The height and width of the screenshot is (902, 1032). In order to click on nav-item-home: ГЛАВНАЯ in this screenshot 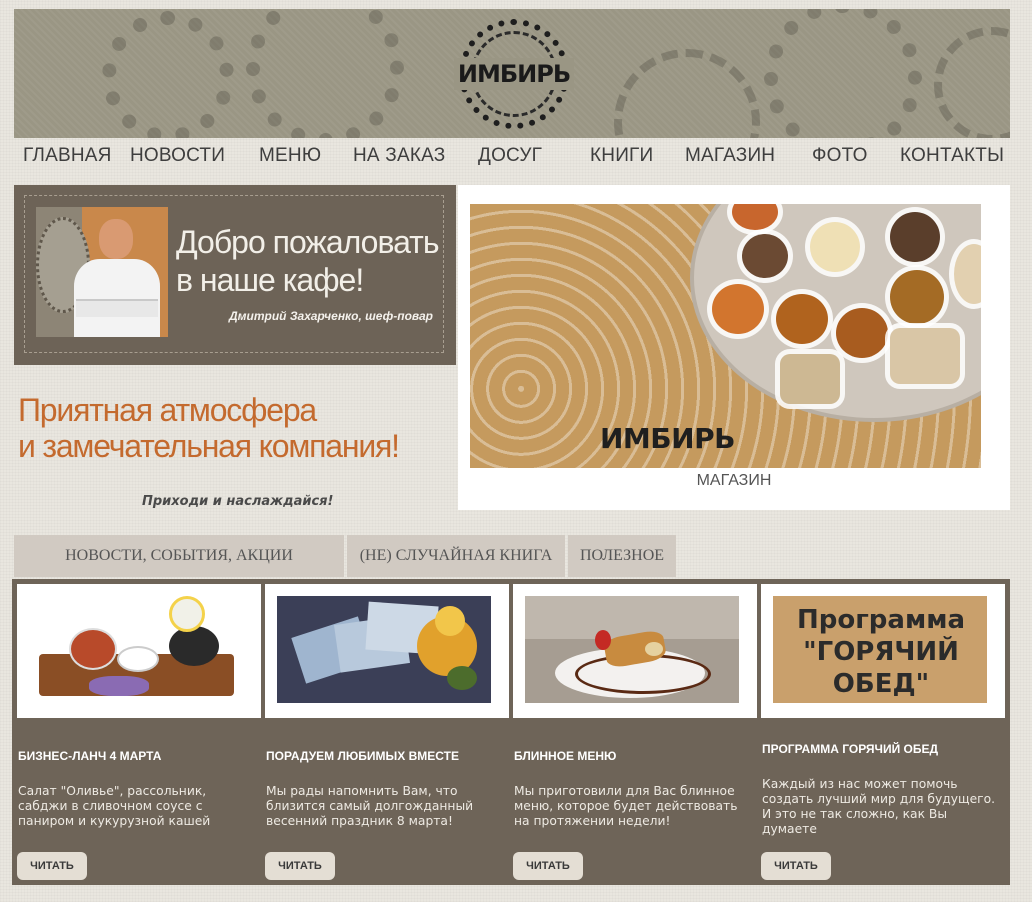, I will do `click(67, 156)`.